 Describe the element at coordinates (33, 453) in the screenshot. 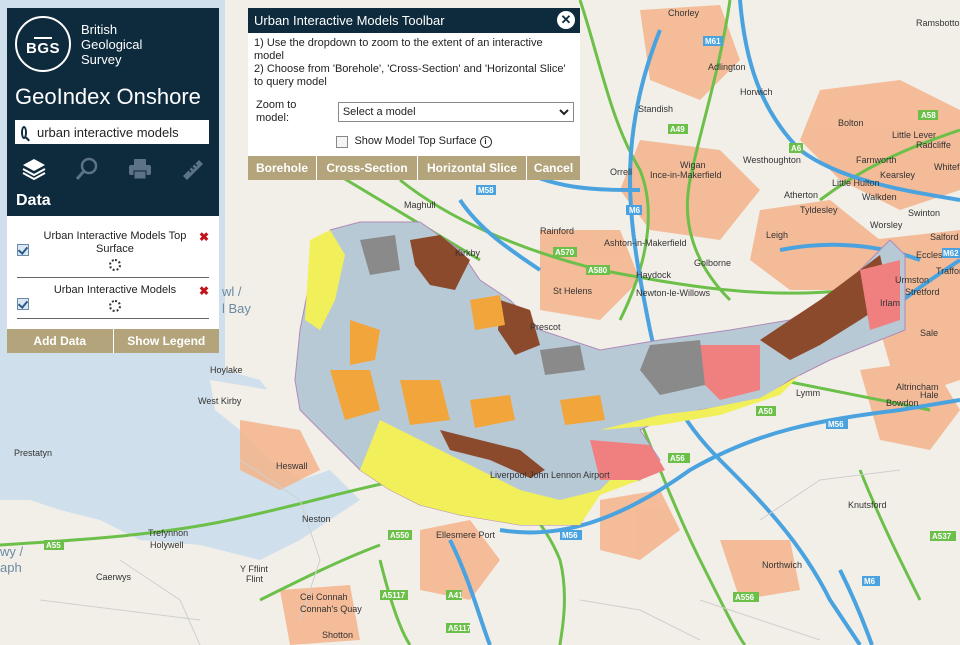

I see `svg-text: Prestatyn` at that location.